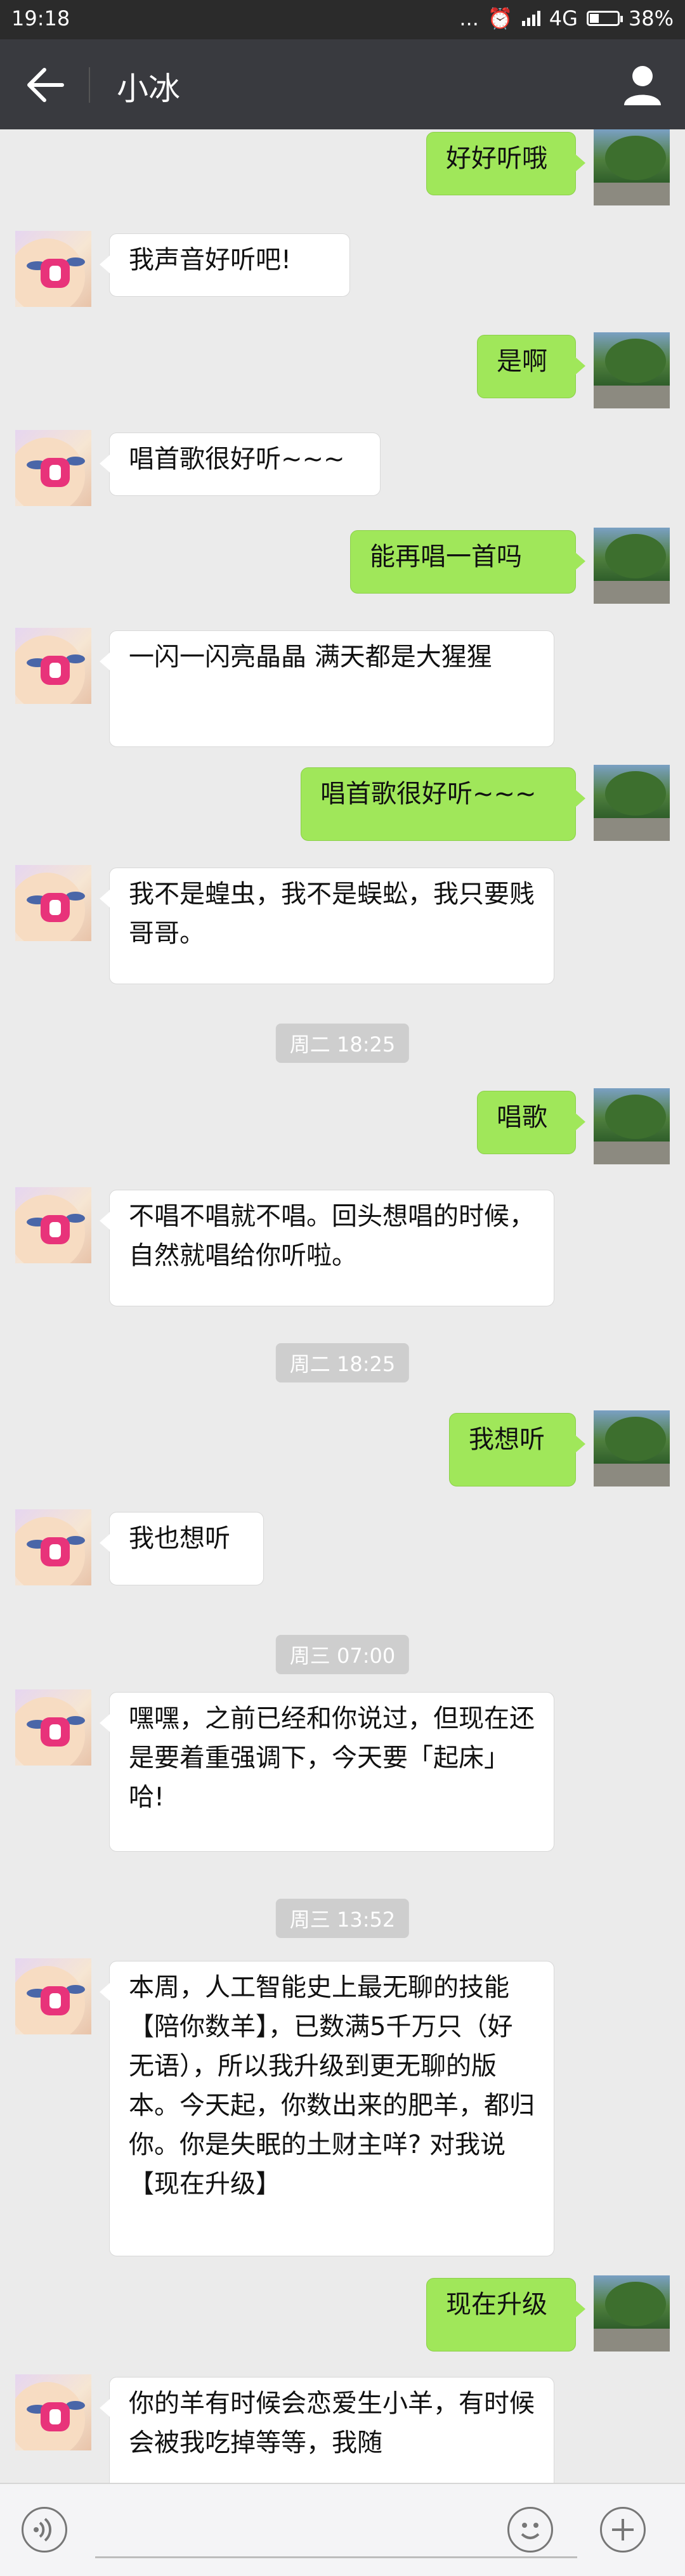 The height and width of the screenshot is (2576, 685). Describe the element at coordinates (468, 562) in the screenshot. I see `message-bubble: 能再唱一首吗` at that location.